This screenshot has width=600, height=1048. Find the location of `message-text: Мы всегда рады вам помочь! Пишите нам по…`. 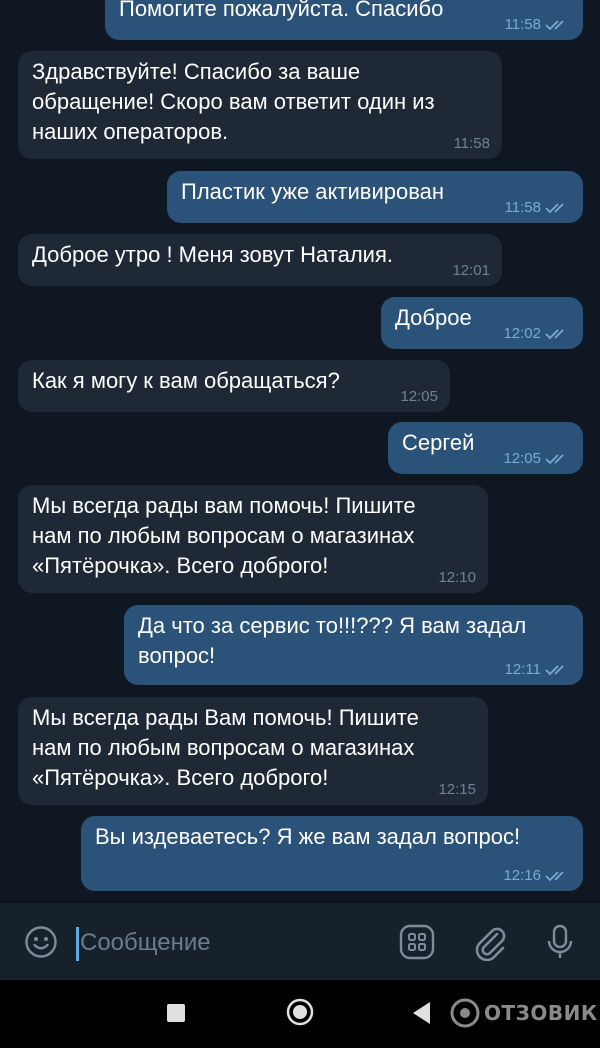

message-text: Мы всегда рады вам помочь! Пишите нам по… is located at coordinates (224, 535).